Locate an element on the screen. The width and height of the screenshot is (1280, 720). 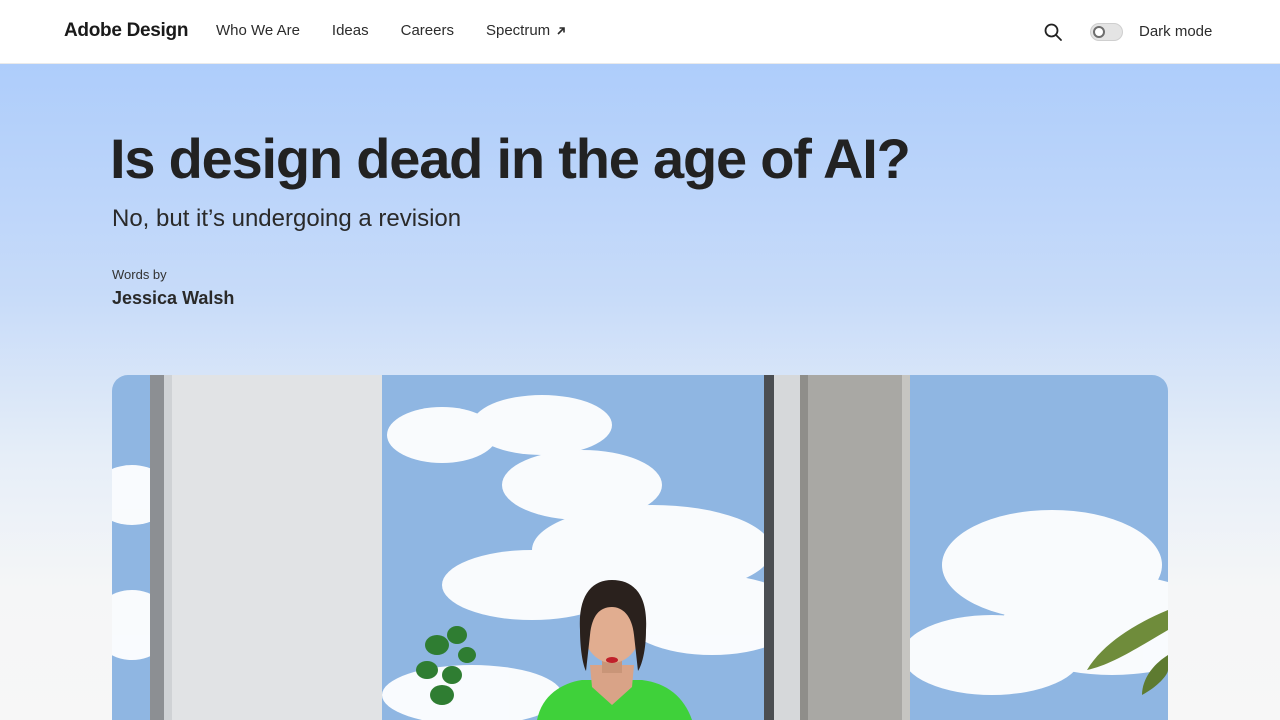
byline-label: Words by is located at coordinates (139, 274).